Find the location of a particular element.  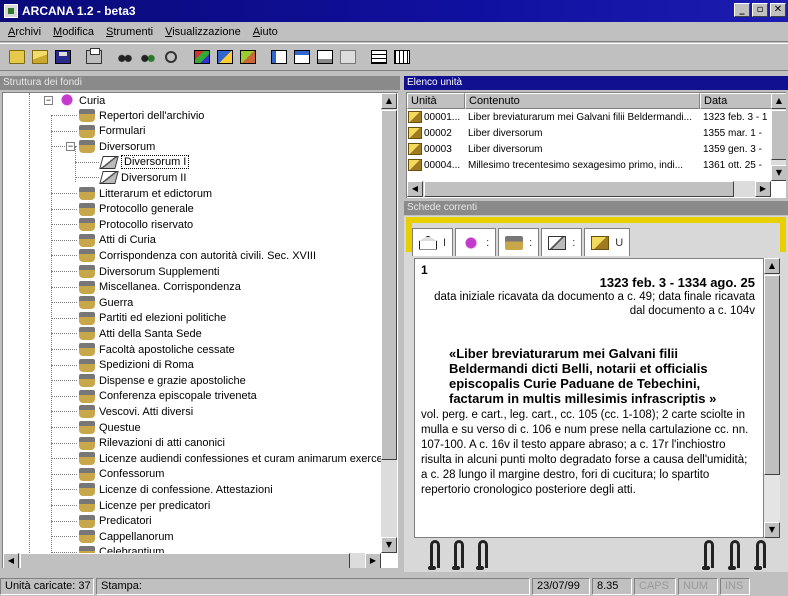

tree-node-label: Protocollo generale is located at coordinates (146, 209).